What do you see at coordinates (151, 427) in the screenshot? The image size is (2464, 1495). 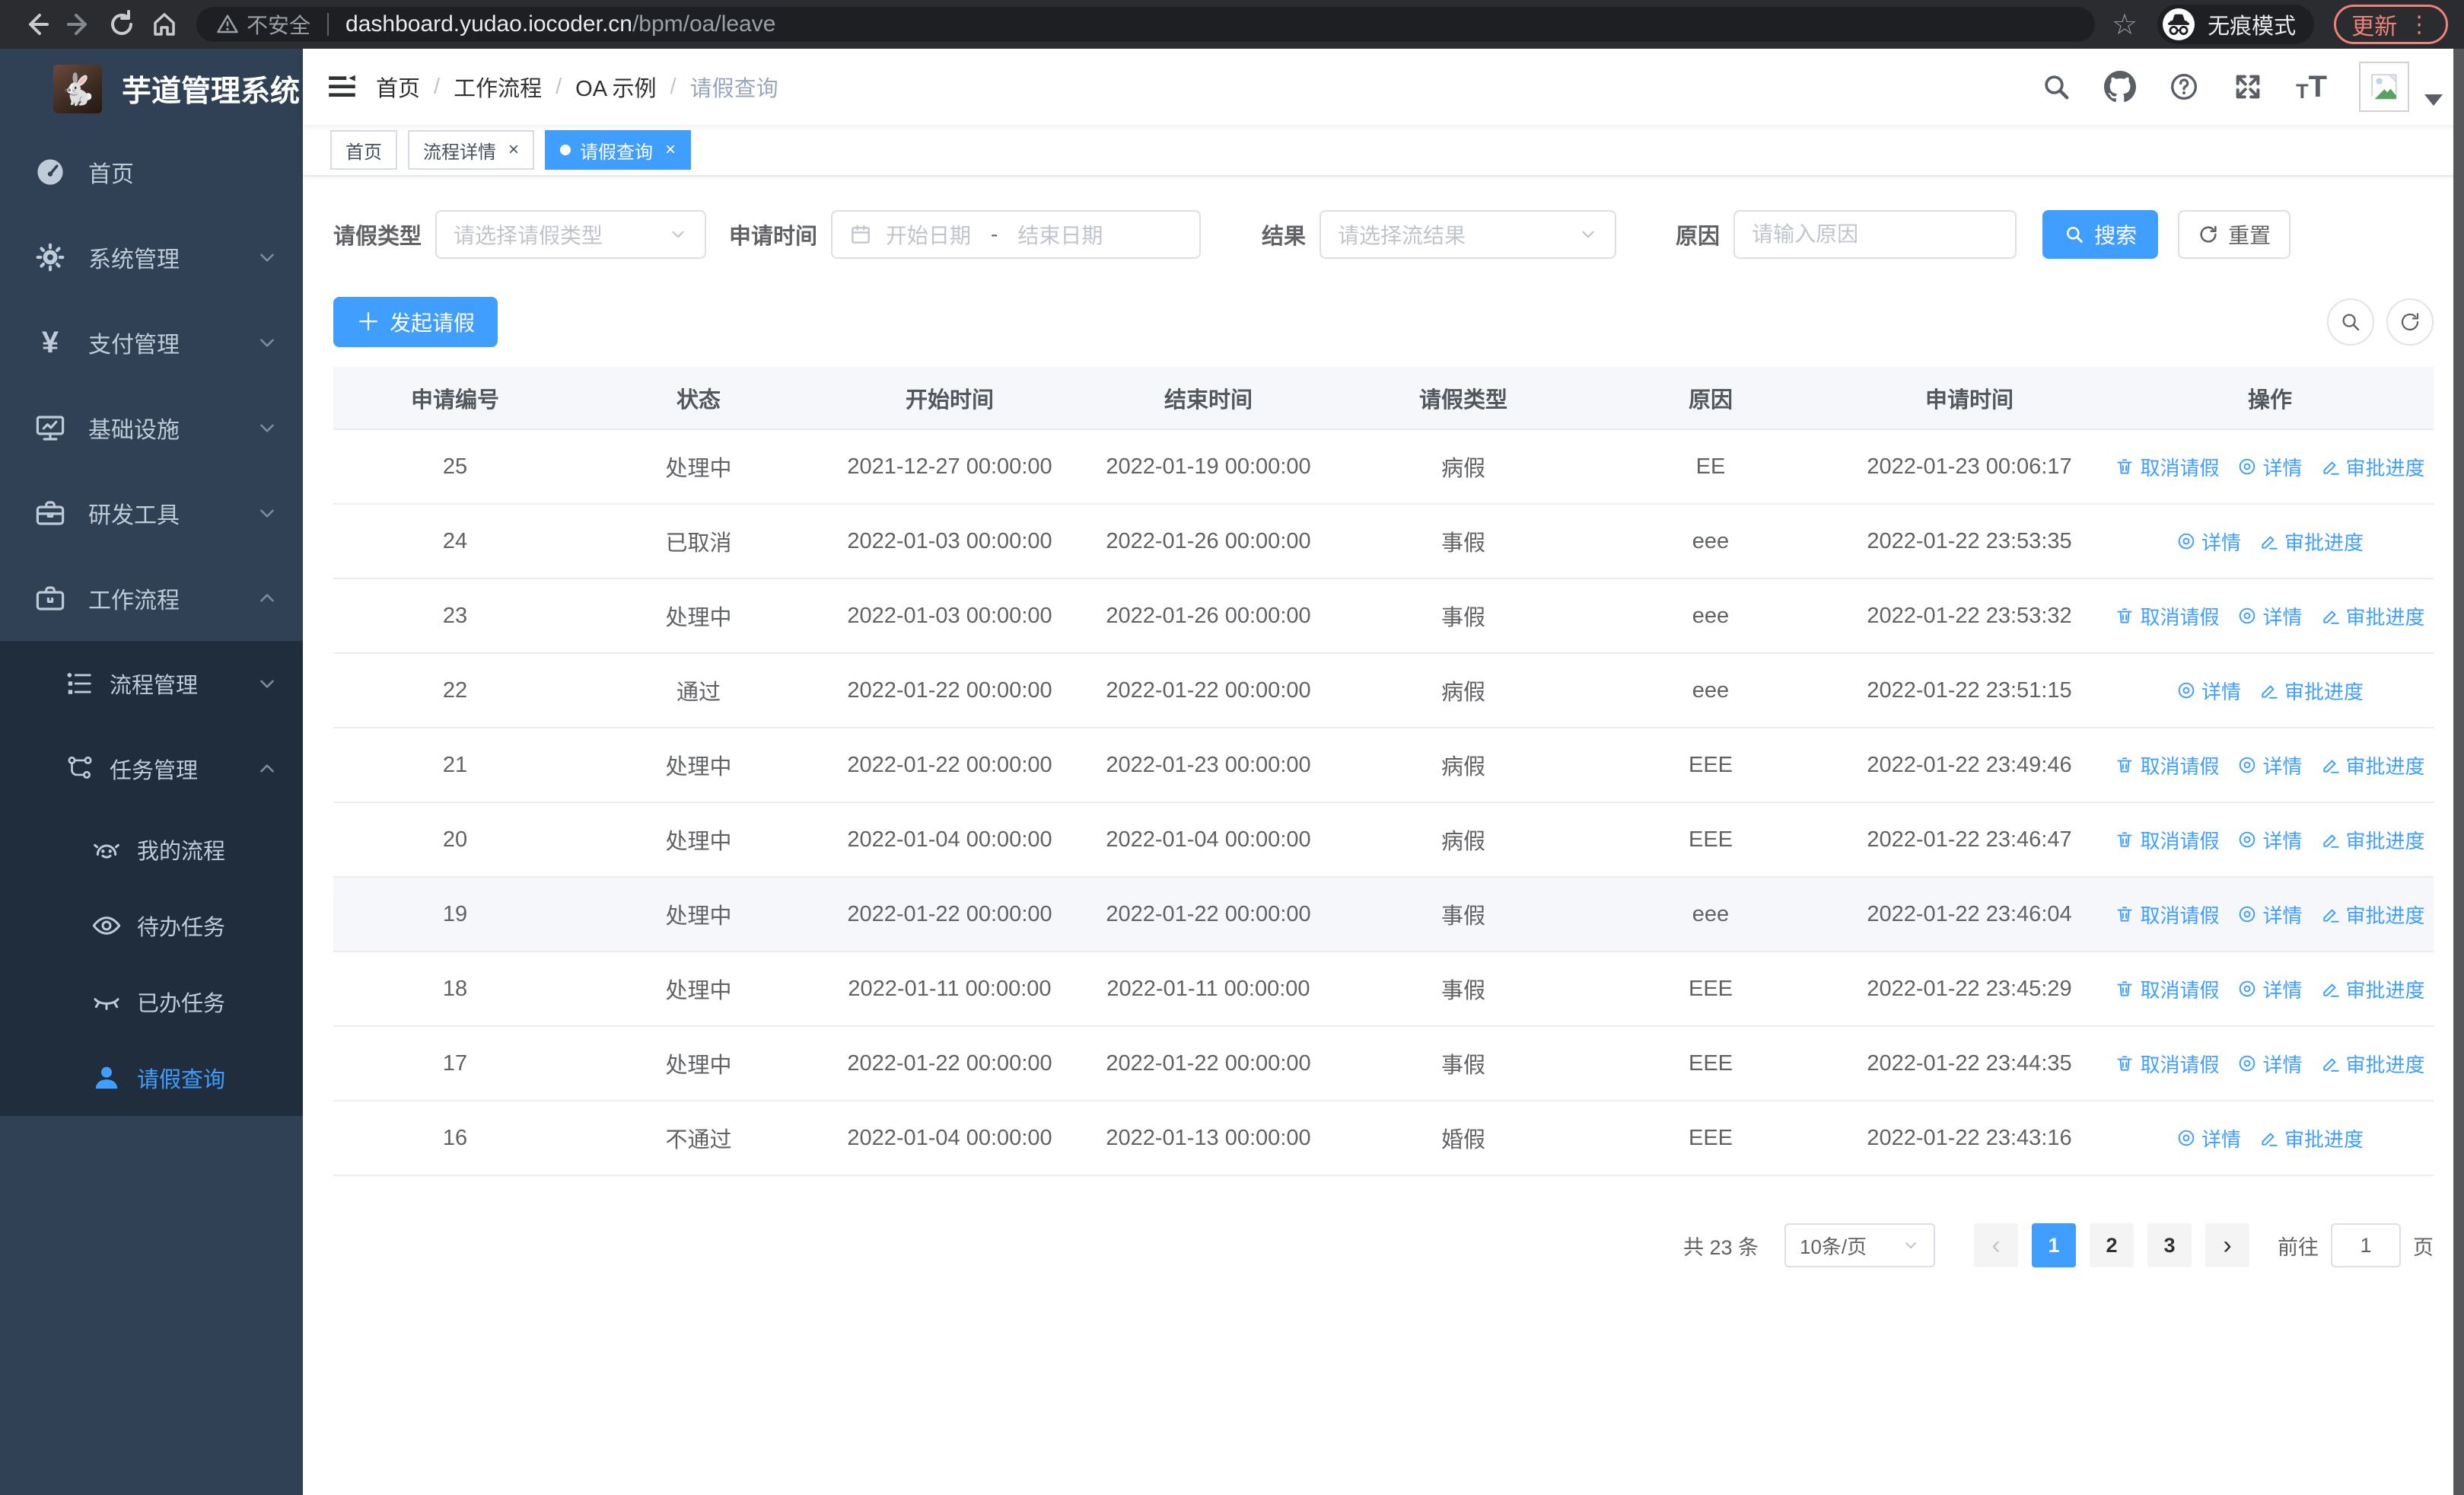 I see `sidebar-item-infrastructure: 基础设施` at bounding box center [151, 427].